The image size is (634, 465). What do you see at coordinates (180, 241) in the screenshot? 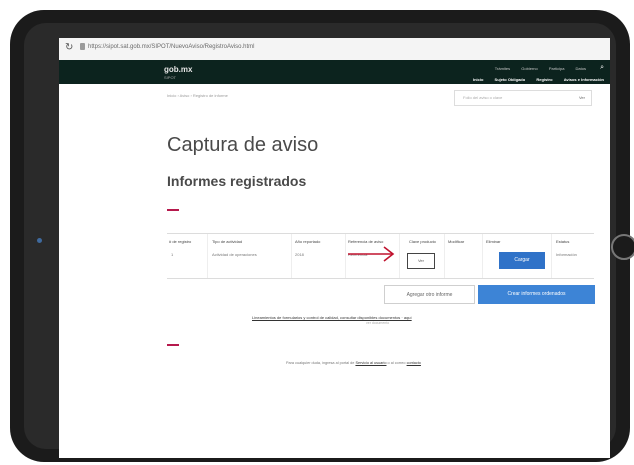
I see `table-header-registro: # de registro` at bounding box center [180, 241].